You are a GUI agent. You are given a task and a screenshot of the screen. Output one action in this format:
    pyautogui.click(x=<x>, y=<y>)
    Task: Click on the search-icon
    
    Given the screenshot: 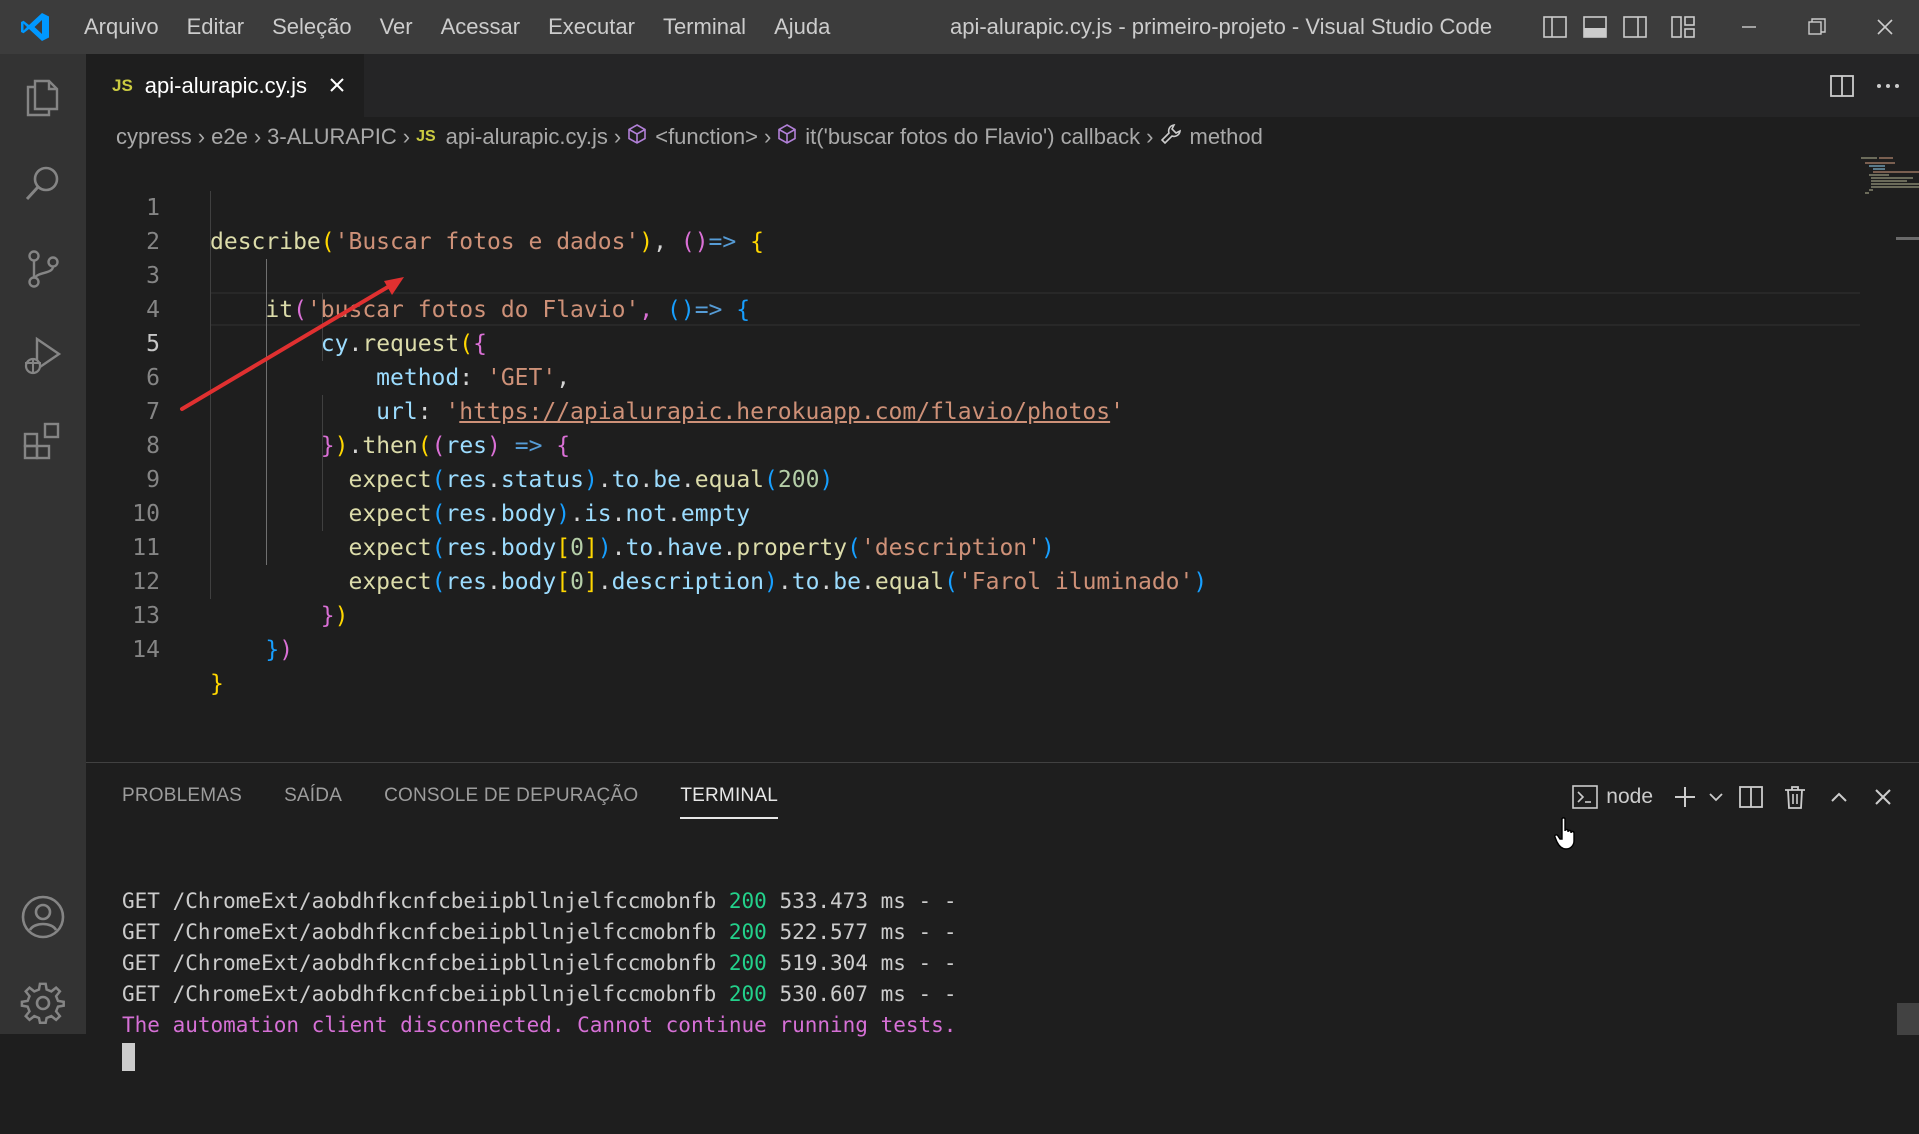 What is the action you would take?
    pyautogui.click(x=43, y=183)
    